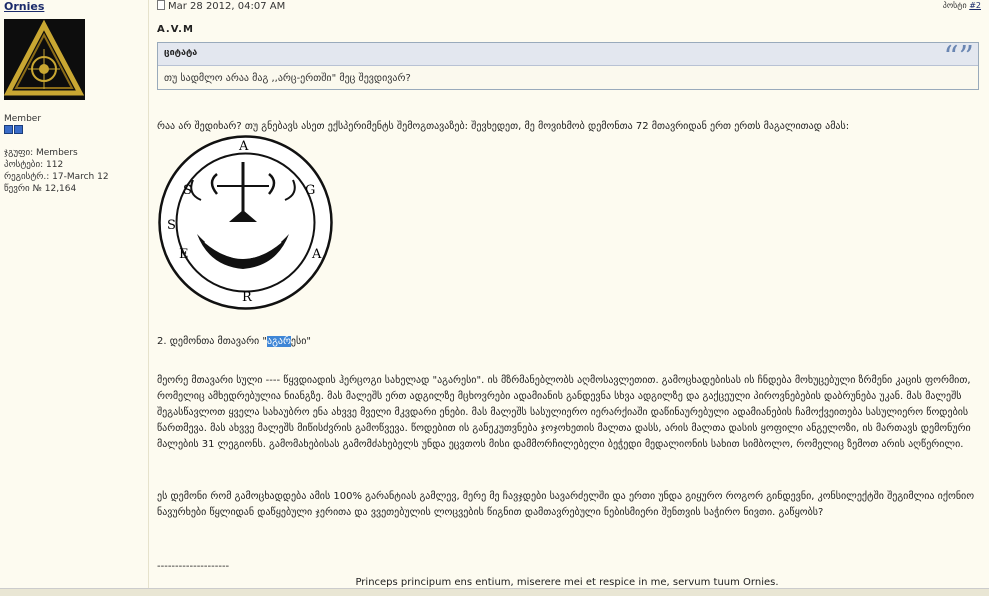  Describe the element at coordinates (23, 119) in the screenshot. I see `author-rank: Member` at that location.